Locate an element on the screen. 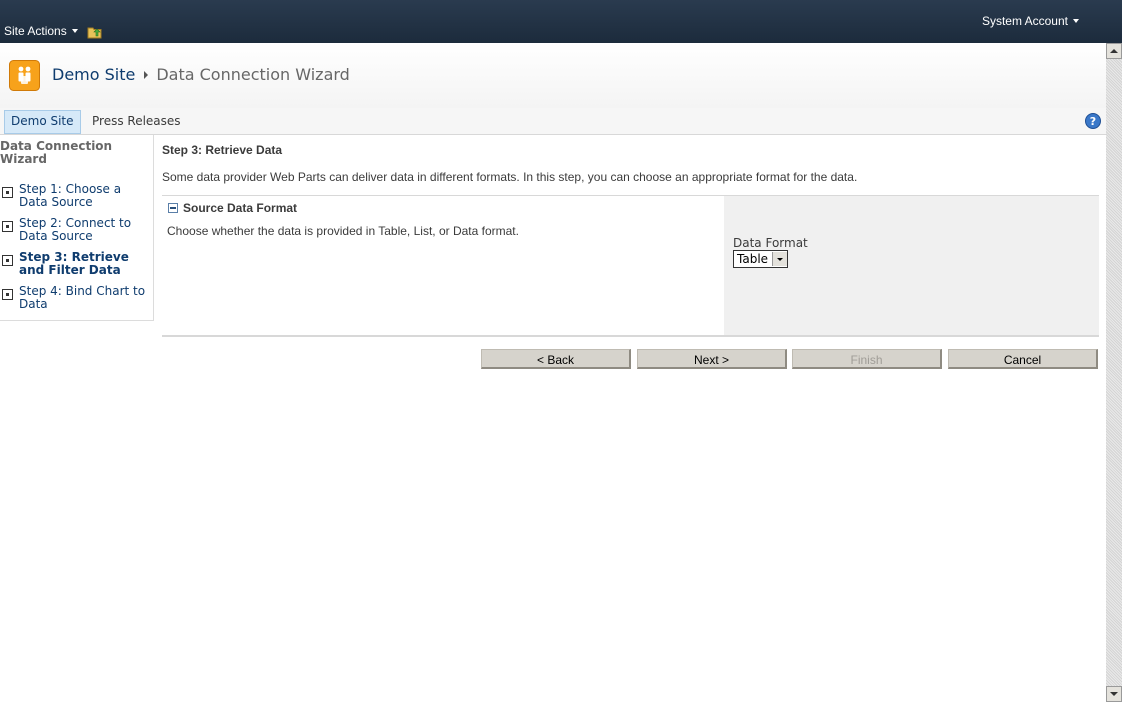 This screenshot has height=702, width=1127. step-heading: Step 3: Retrieve Data is located at coordinates (222, 150).